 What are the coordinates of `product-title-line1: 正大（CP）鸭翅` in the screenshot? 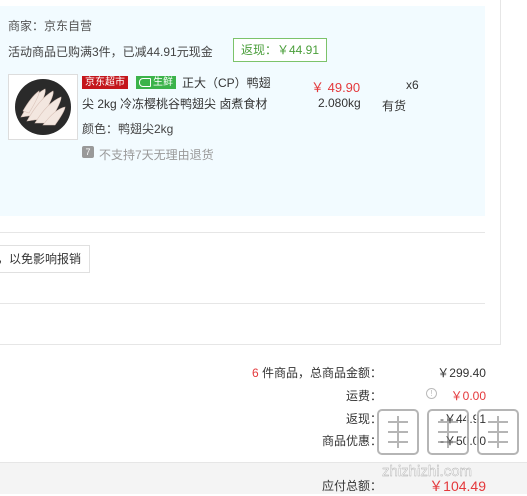 It's located at (226, 82).